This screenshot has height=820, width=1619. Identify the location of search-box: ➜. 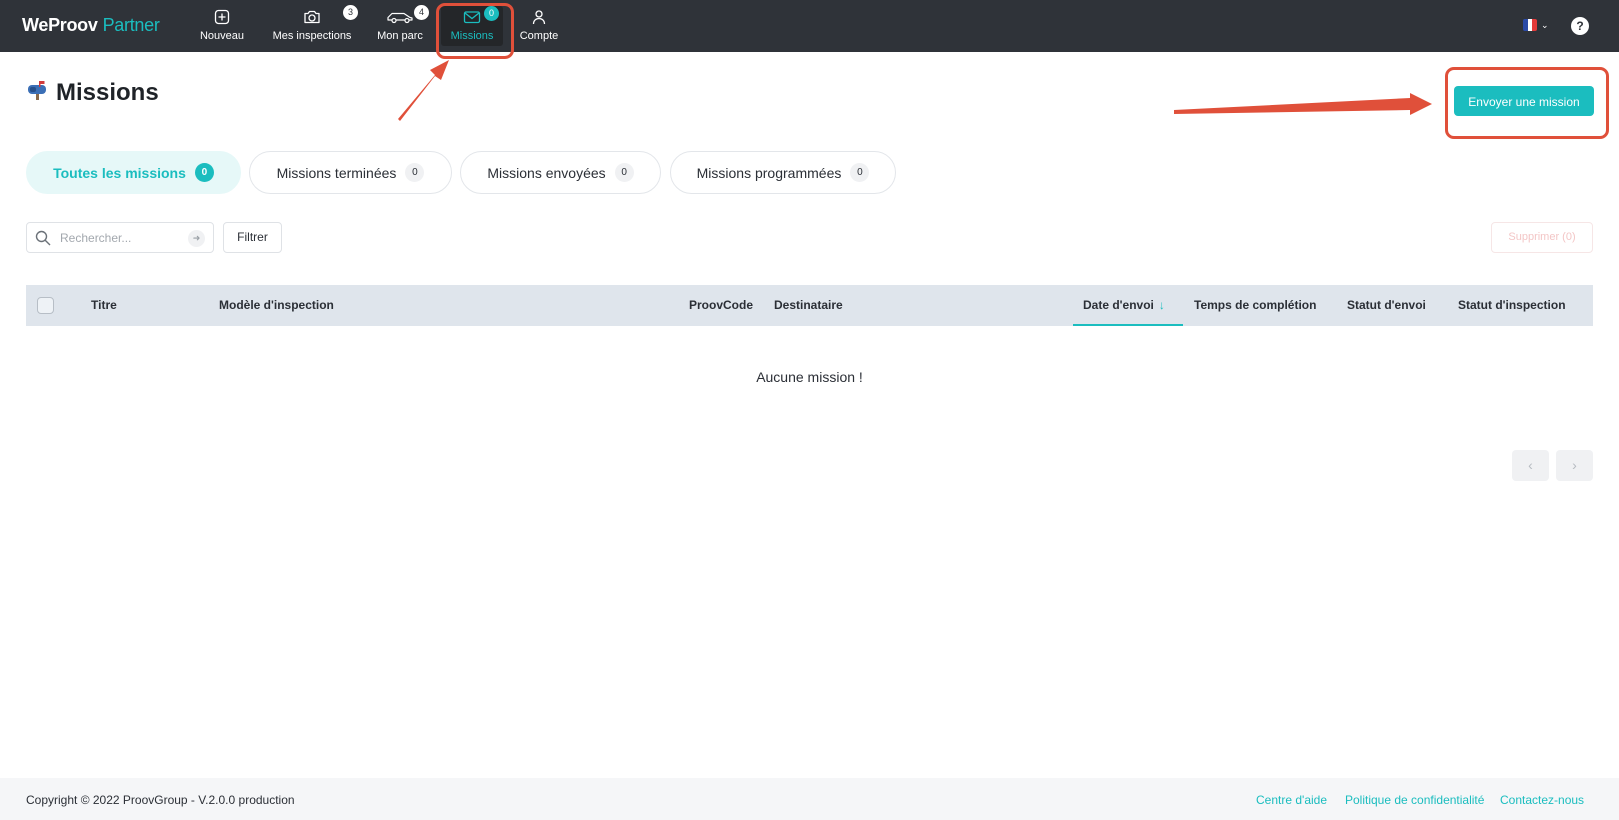
(120, 237).